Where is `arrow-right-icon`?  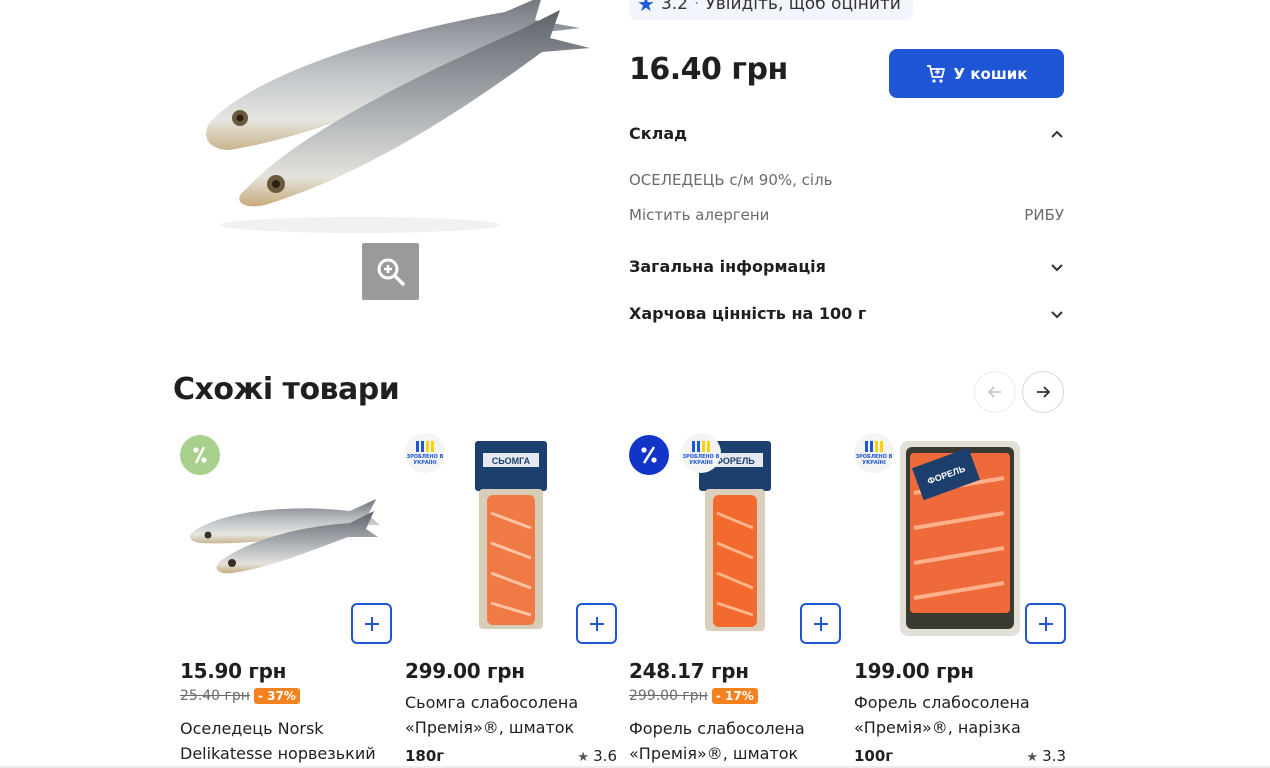
arrow-right-icon is located at coordinates (1044, 392).